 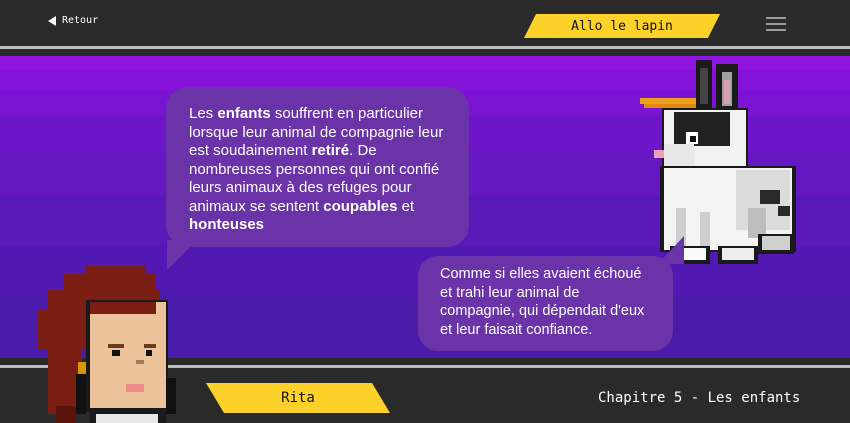 I want to click on top-bar: Retour Allo le lapin, so click(x=425, y=23).